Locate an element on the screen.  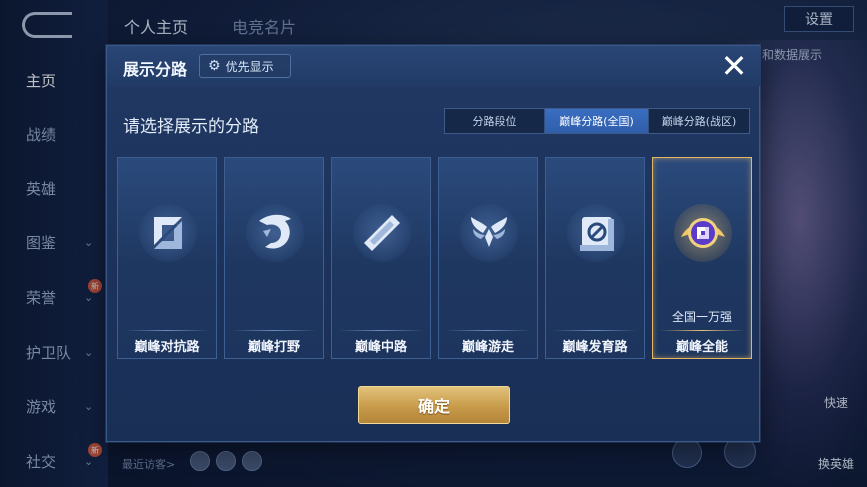
priority-display-button: ⚙ 优先显示 is located at coordinates (245, 66).